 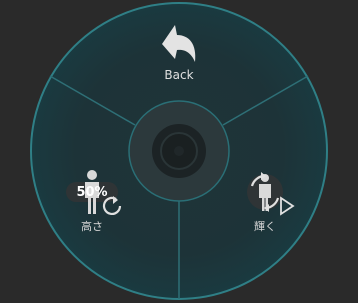 What do you see at coordinates (92, 192) in the screenshot?
I see `height-value: 50%` at bounding box center [92, 192].